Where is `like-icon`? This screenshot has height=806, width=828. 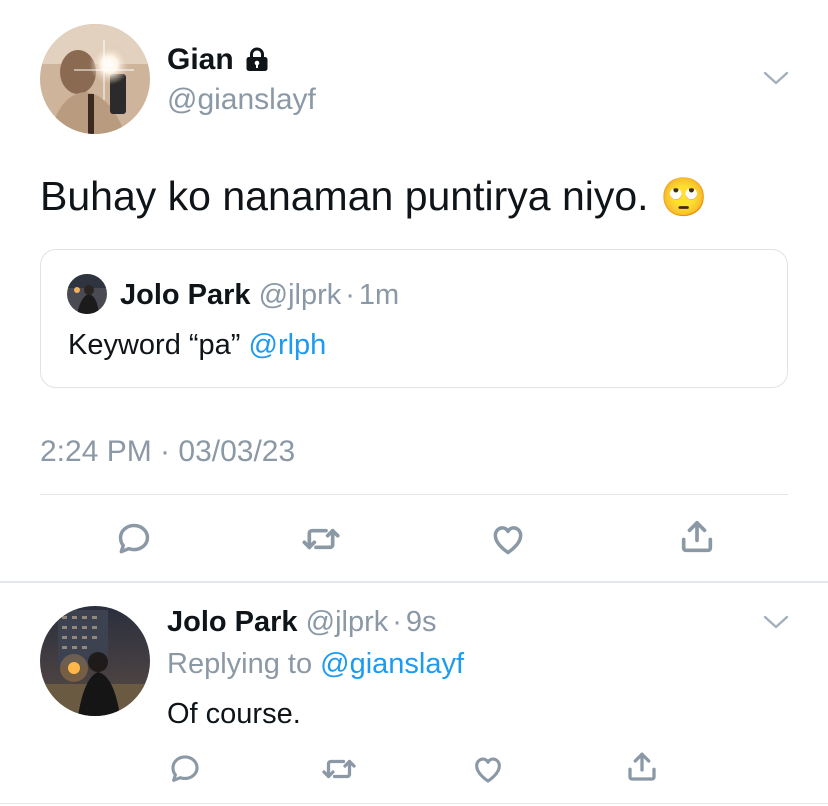 like-icon is located at coordinates (508, 539).